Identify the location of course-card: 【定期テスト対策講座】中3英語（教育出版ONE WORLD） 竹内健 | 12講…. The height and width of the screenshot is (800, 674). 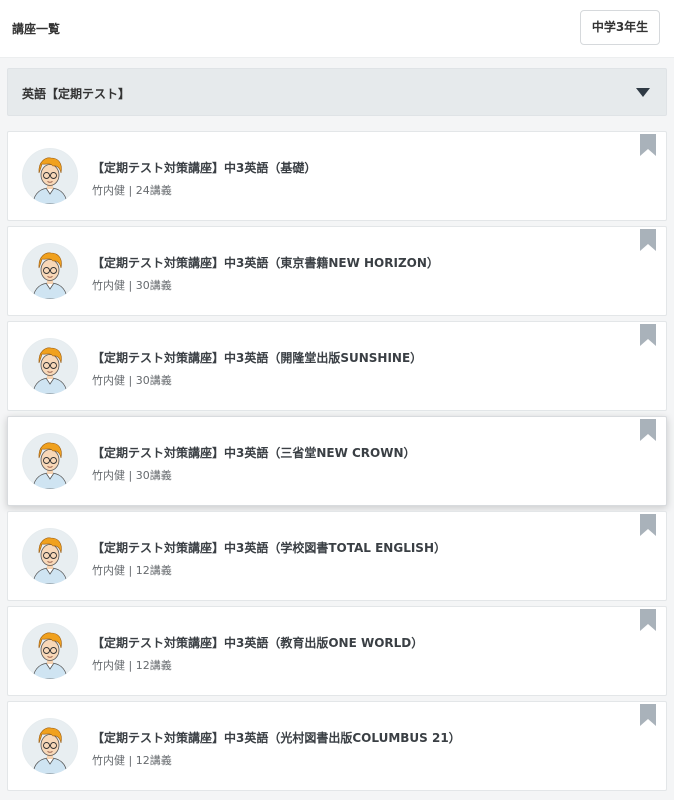
(337, 651).